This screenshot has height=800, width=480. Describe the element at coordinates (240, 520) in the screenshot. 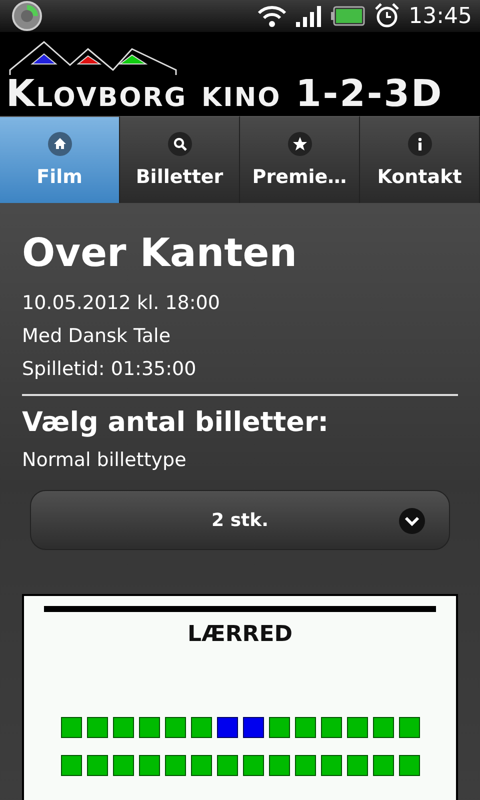

I see `quantity-select: 2 stk.` at that location.